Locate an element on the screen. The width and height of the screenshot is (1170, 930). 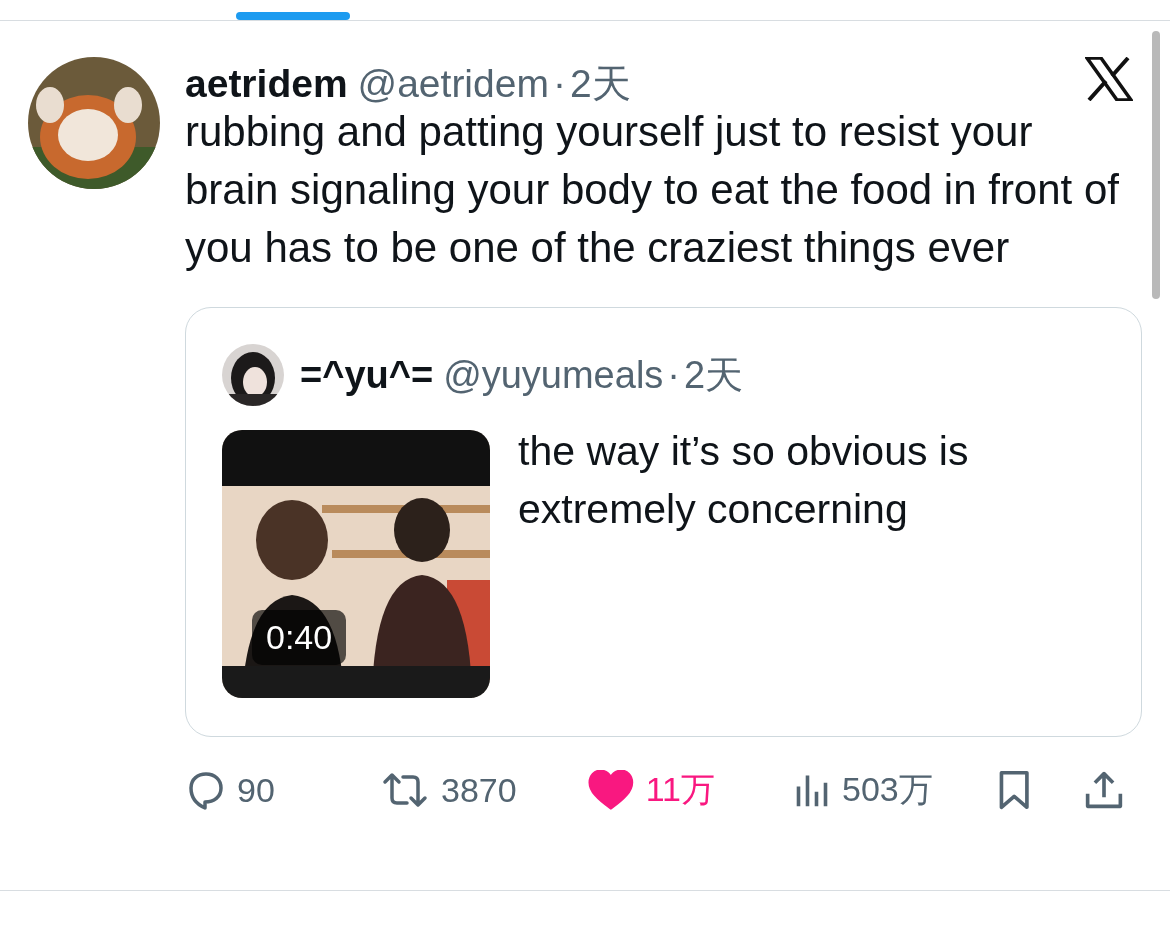
share-icon is located at coordinates (1104, 790).